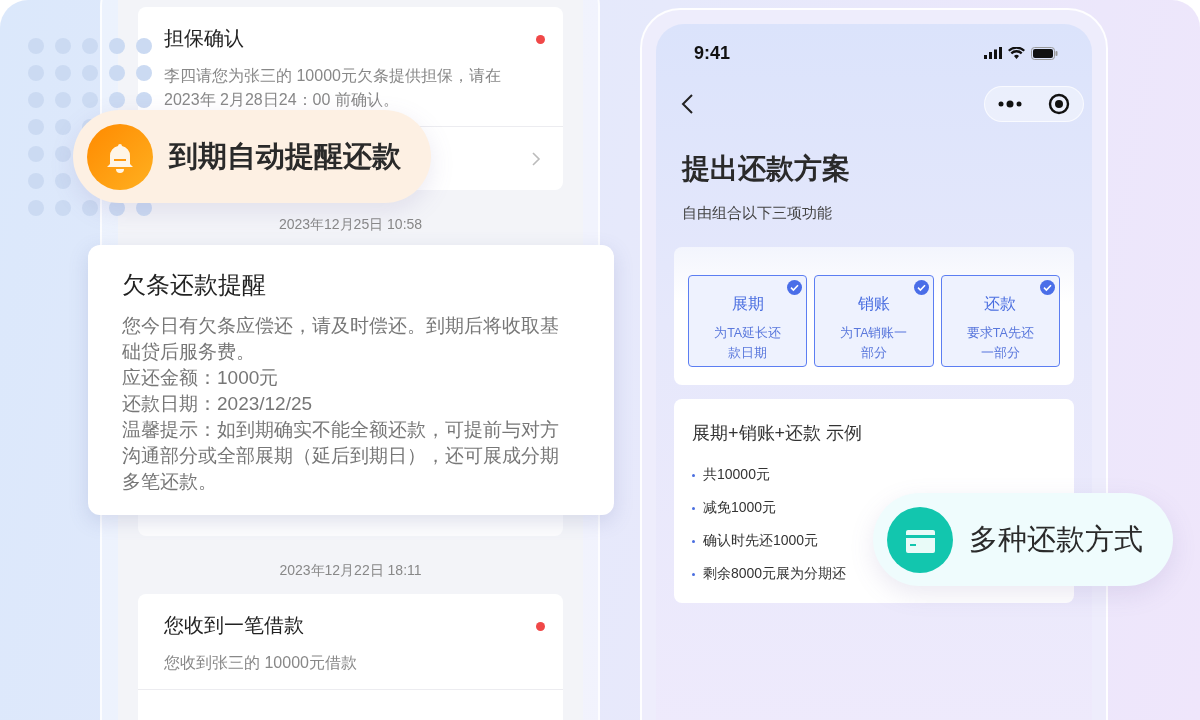 This screenshot has width=1200, height=720. I want to click on message-body: 您收到张三的 10000元借款, so click(261, 663).